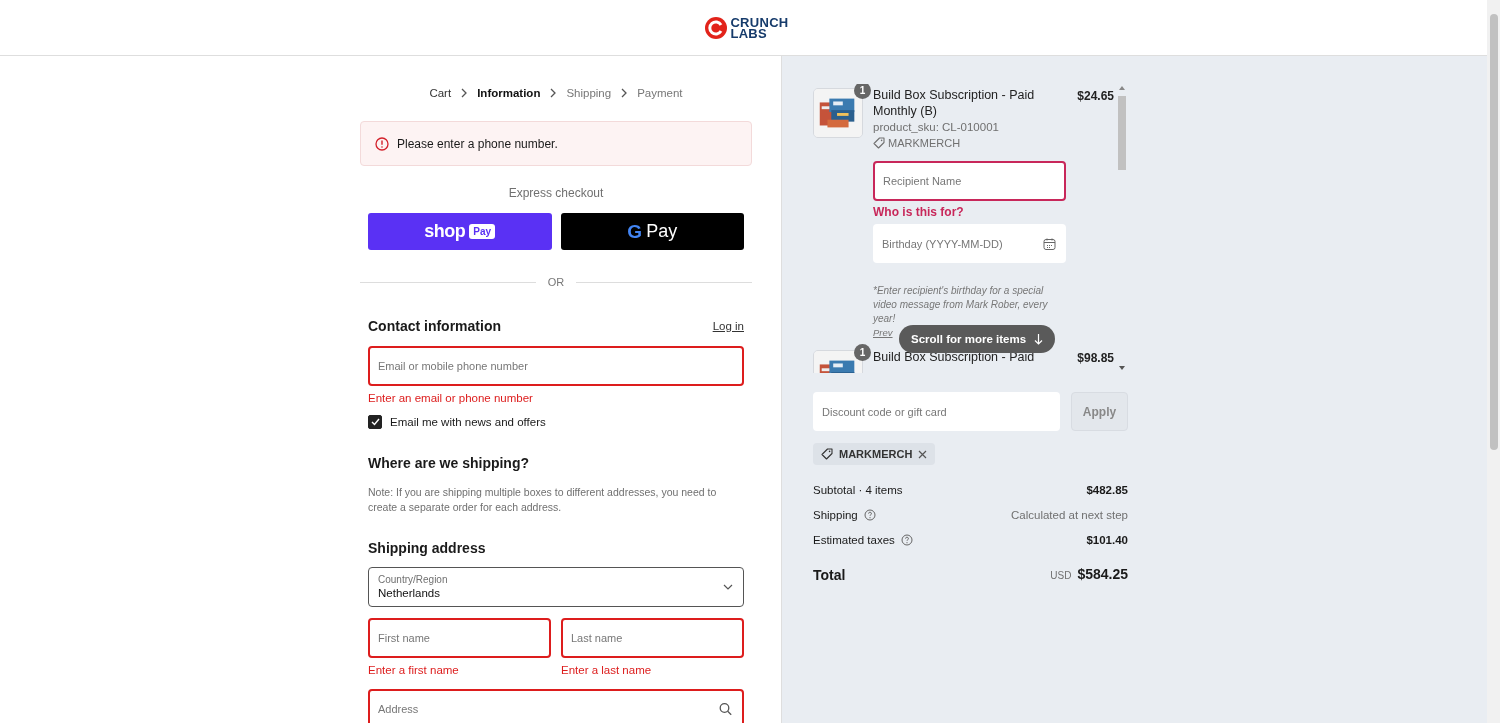  I want to click on input-field: First name, so click(459, 638).